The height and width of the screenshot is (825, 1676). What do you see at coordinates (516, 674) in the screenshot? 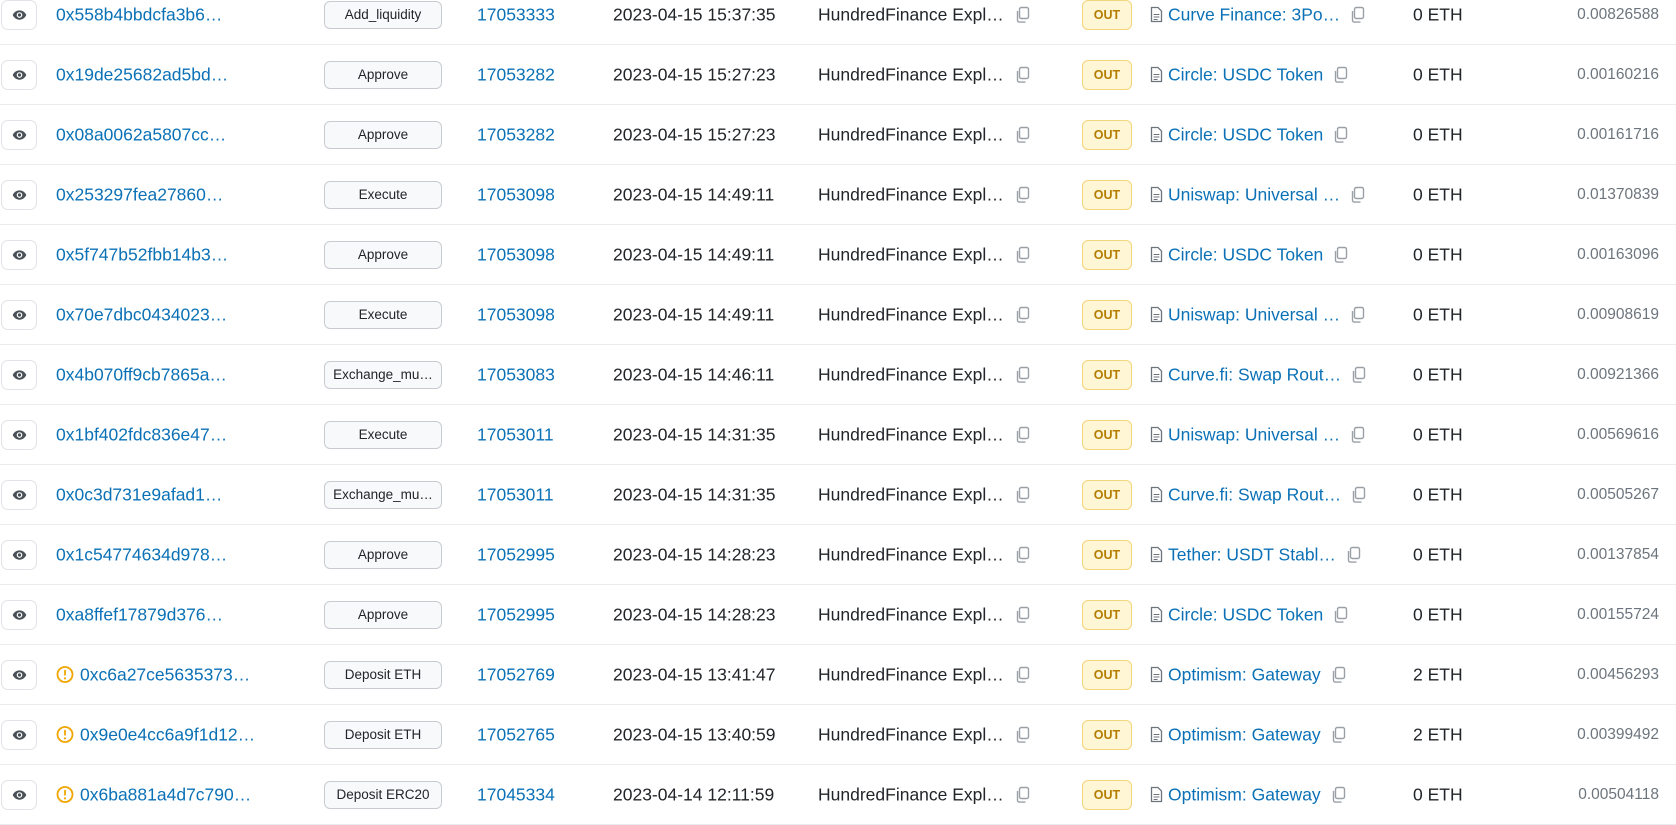
I see `block-link: 17052769` at bounding box center [516, 674].